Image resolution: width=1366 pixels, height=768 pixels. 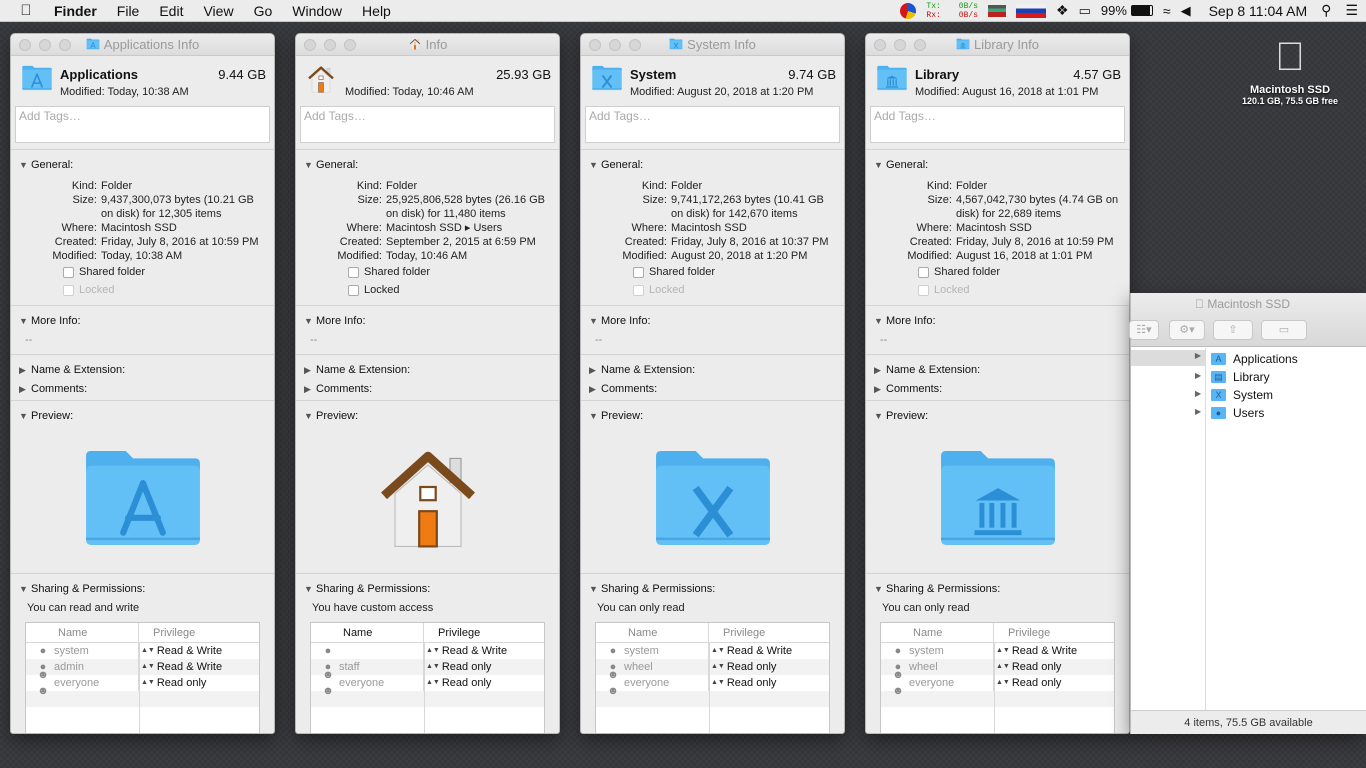 I want to click on title-bar: System Info, so click(x=712, y=45).